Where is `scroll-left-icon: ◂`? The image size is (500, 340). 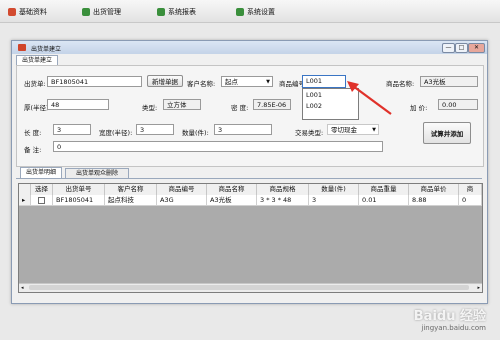 scroll-left-icon: ◂ is located at coordinates (22, 288).